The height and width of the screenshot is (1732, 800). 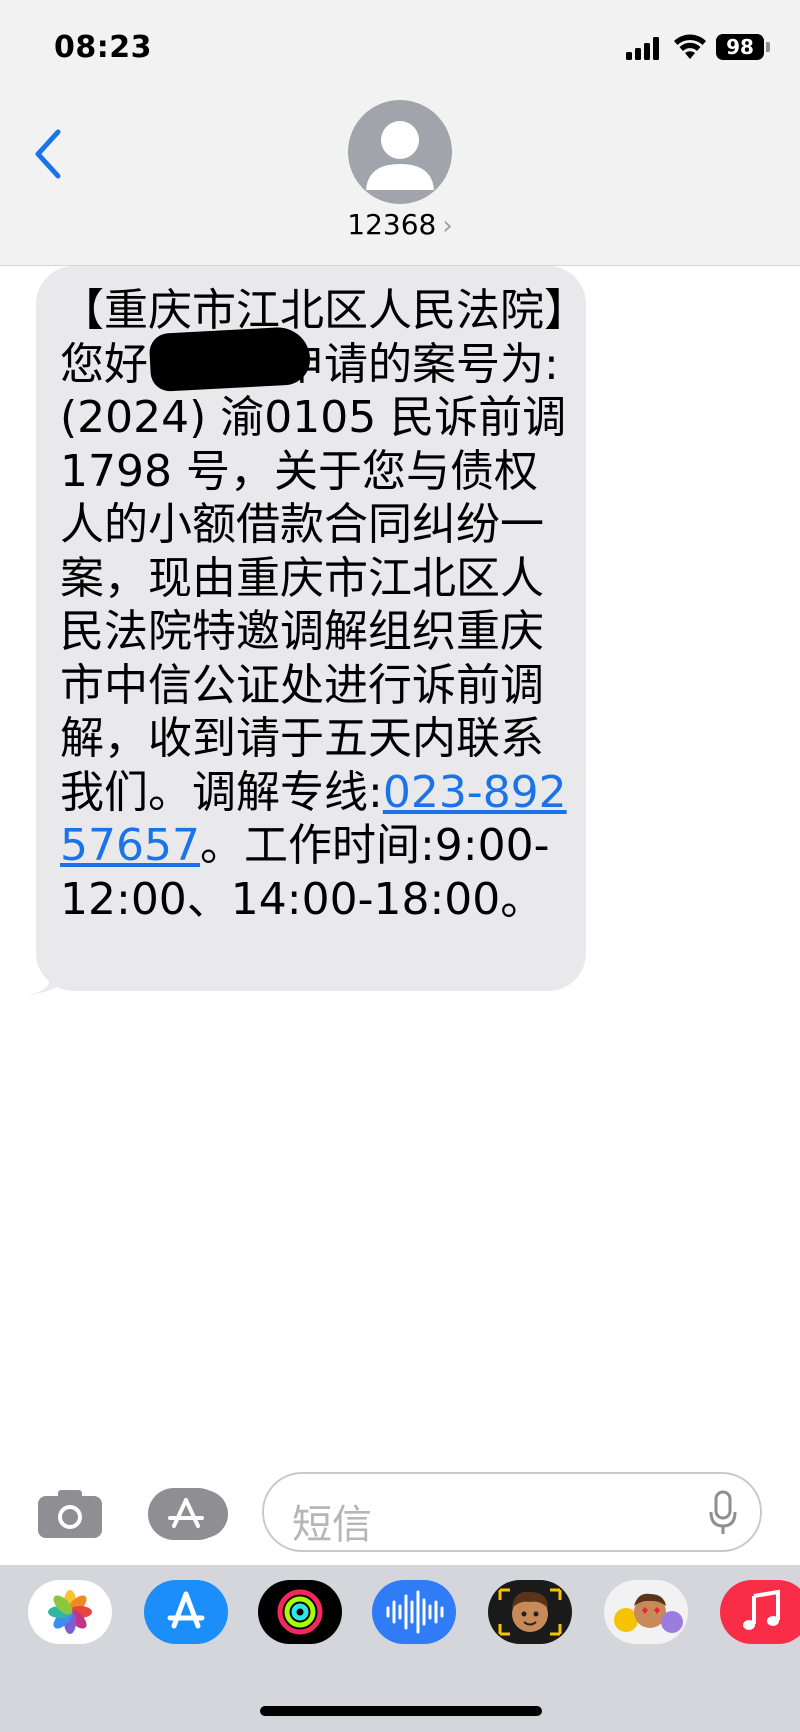 What do you see at coordinates (643, 48) in the screenshot?
I see `cellular-signal-icon` at bounding box center [643, 48].